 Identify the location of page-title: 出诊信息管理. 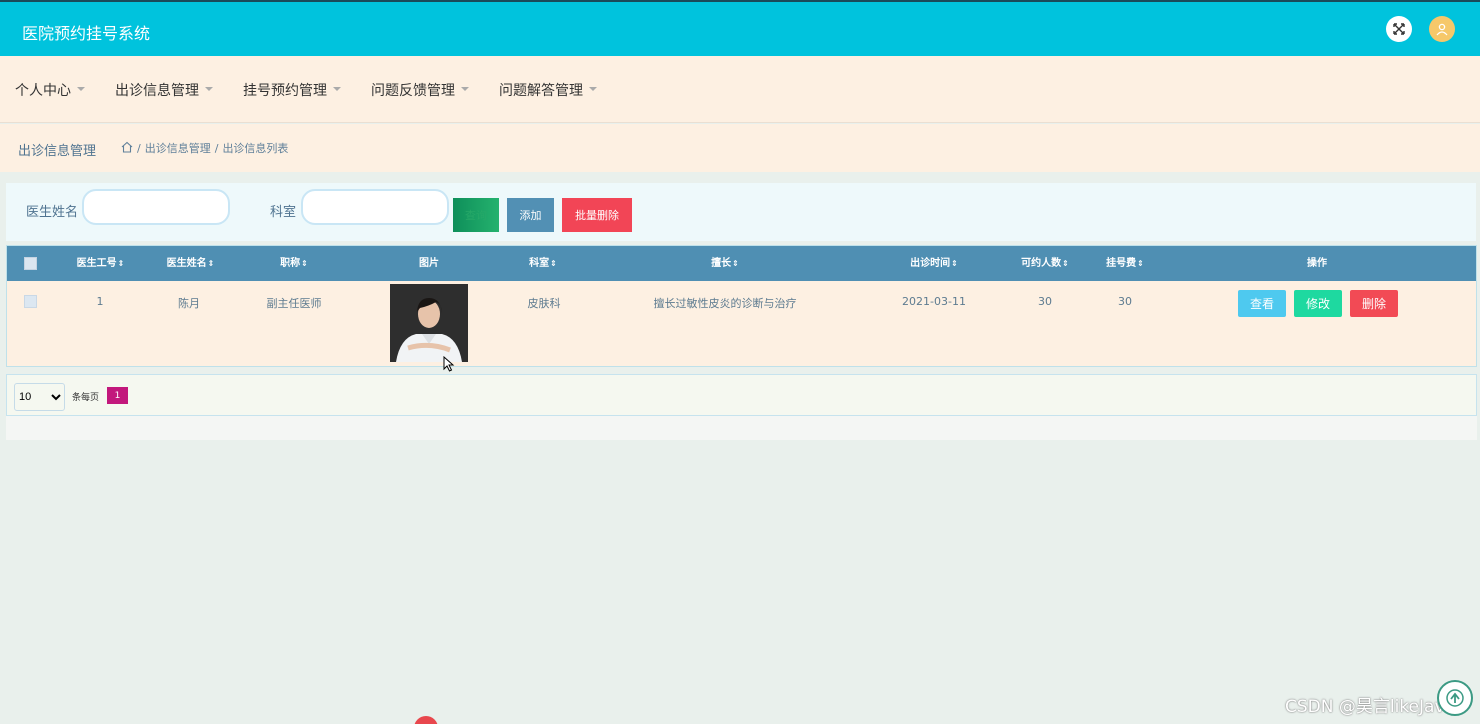
(57, 151).